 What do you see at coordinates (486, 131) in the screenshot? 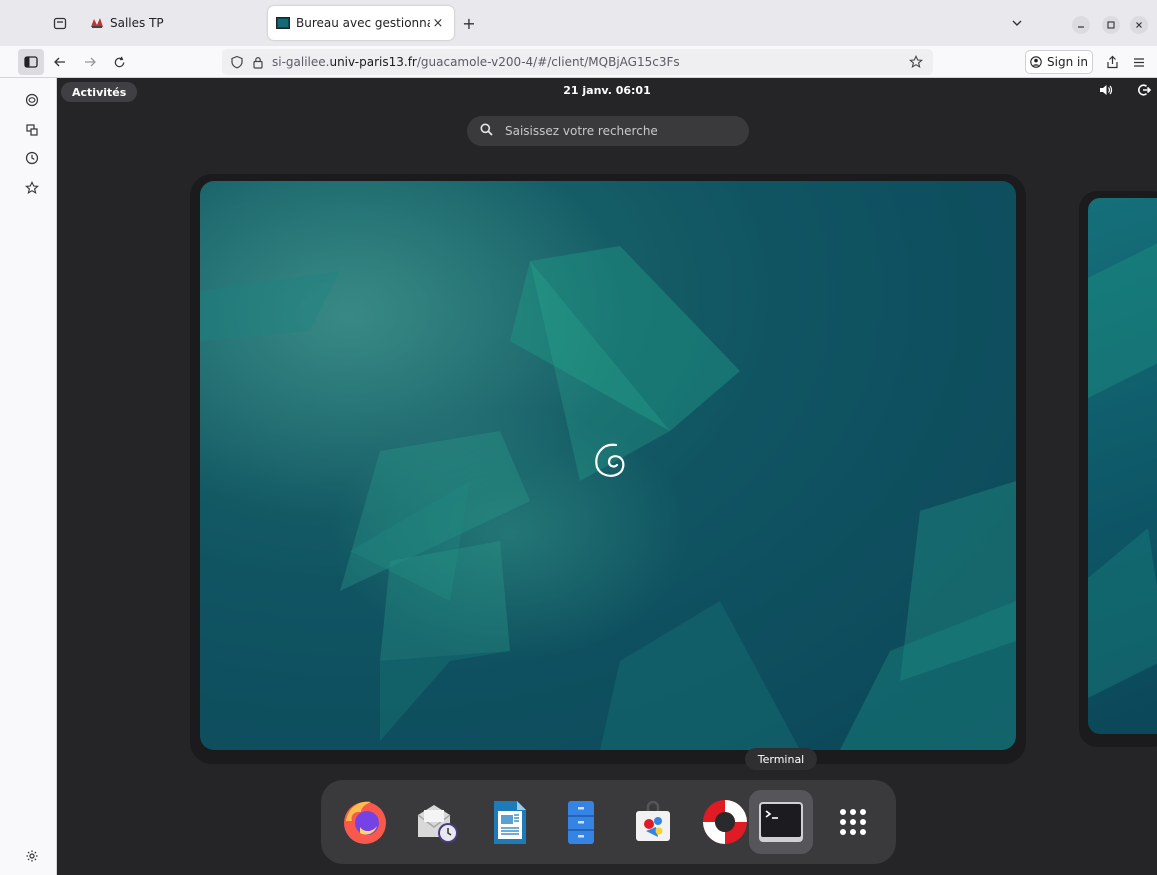
I see `search-icon` at bounding box center [486, 131].